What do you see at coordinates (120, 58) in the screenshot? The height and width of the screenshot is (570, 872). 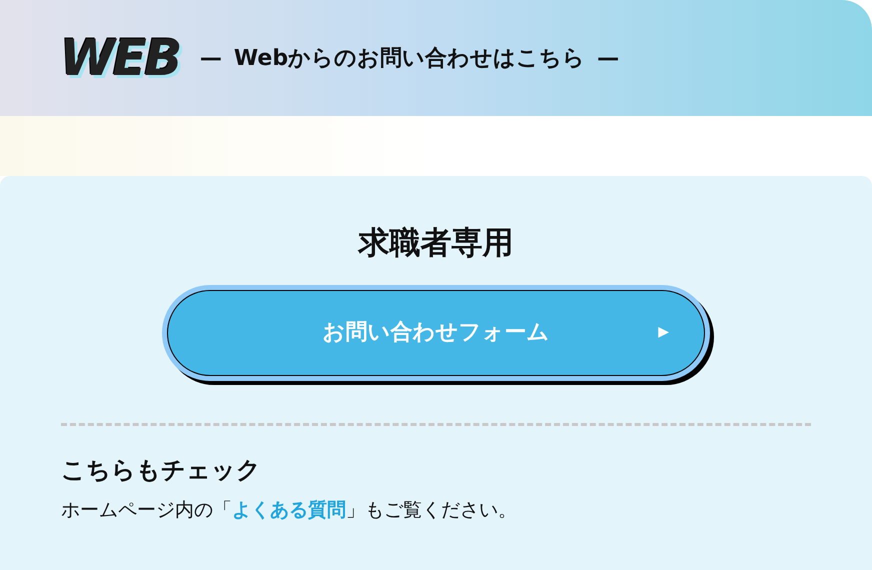 I see `logo-text: WEB` at bounding box center [120, 58].